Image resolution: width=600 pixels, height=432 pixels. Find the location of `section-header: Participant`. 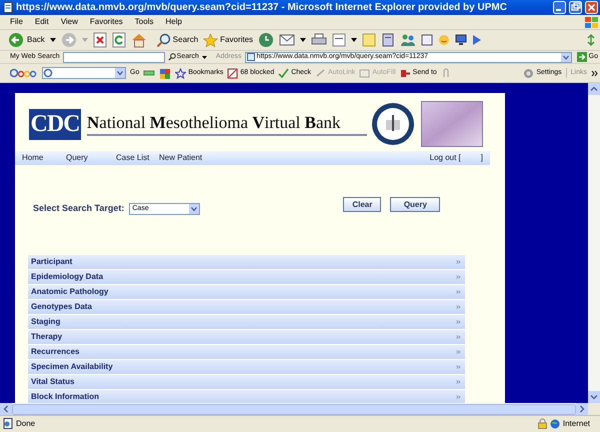

section-header: Participant is located at coordinates (246, 261).